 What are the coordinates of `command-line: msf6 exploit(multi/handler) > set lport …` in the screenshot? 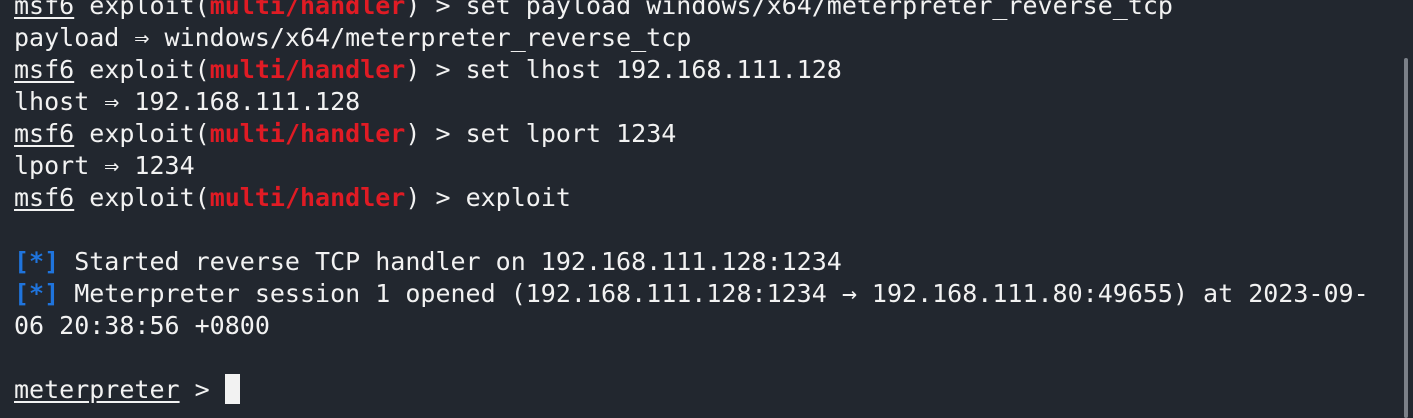 It's located at (698, 134).